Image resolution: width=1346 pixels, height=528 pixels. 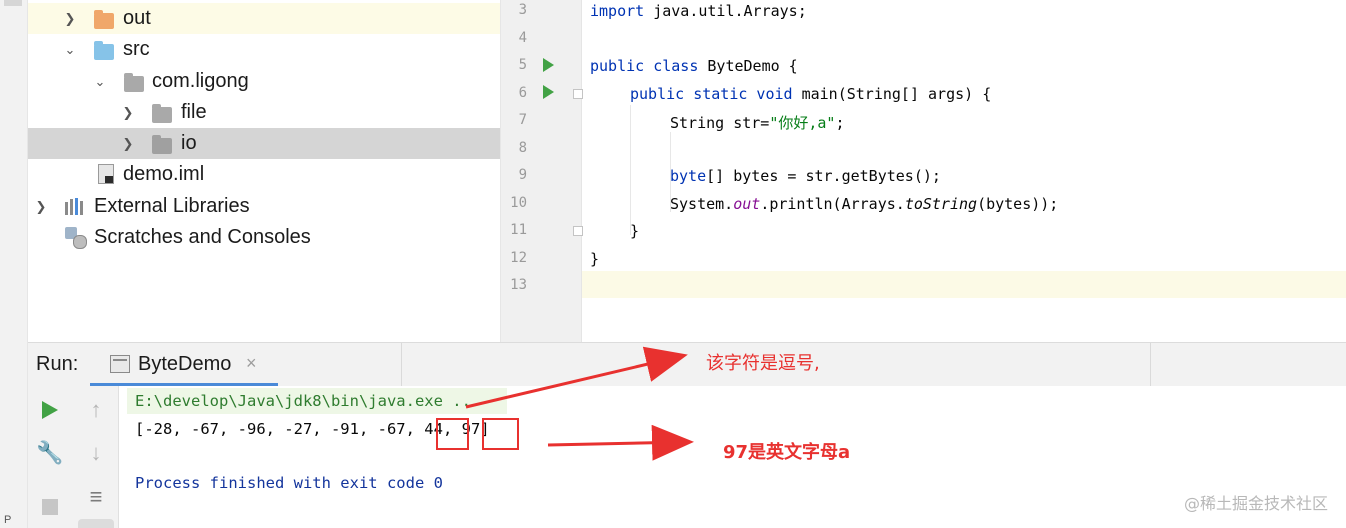 What do you see at coordinates (763, 363) in the screenshot?
I see `comma-annotation: 该字符是逗号,` at bounding box center [763, 363].